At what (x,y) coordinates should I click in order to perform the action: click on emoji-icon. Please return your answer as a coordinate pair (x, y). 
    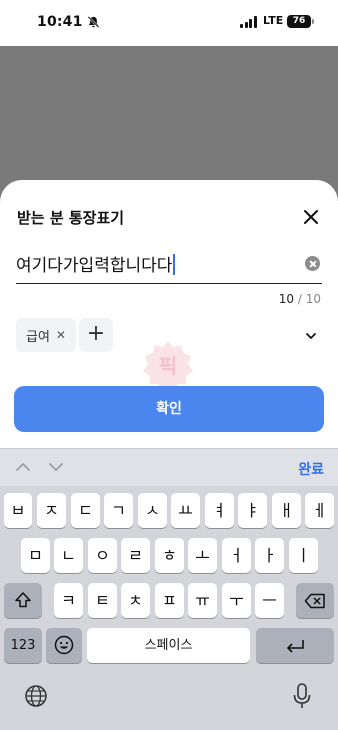
    Looking at the image, I should click on (64, 645).